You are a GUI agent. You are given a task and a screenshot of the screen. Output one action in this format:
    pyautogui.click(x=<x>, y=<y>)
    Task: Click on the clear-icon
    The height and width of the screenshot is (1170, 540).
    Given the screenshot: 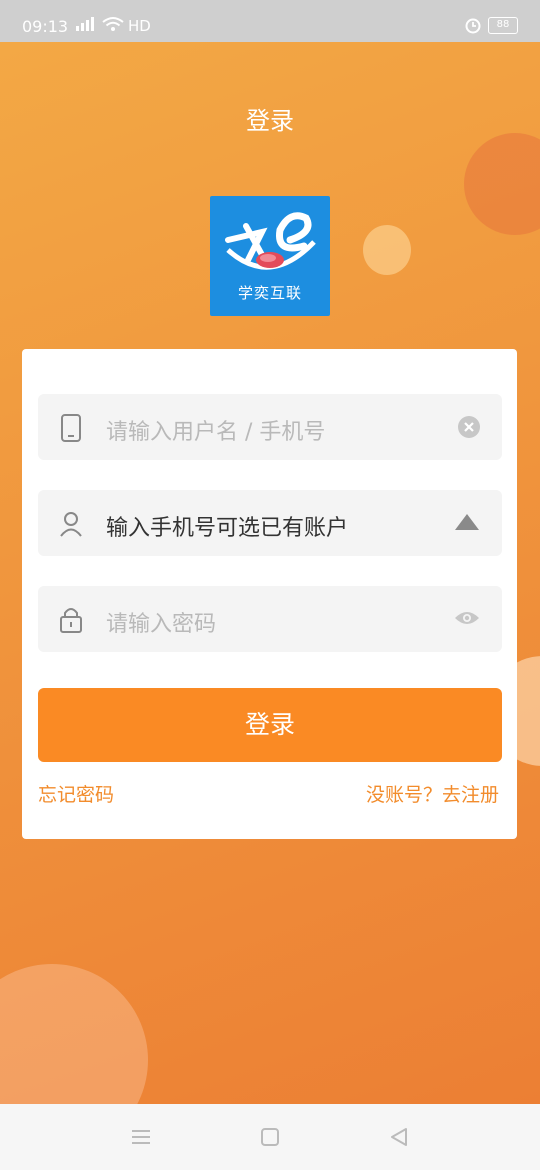 What is the action you would take?
    pyautogui.click(x=469, y=429)
    